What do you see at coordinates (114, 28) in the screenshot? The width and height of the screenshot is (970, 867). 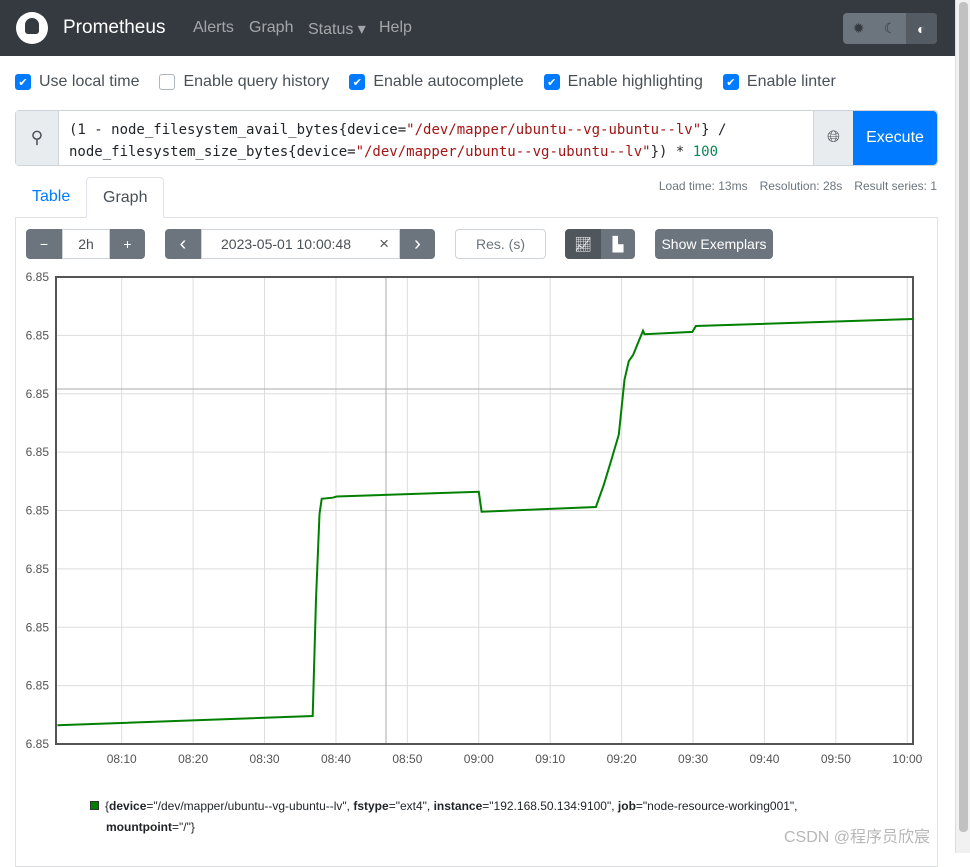 I see `brand: Prometheus` at bounding box center [114, 28].